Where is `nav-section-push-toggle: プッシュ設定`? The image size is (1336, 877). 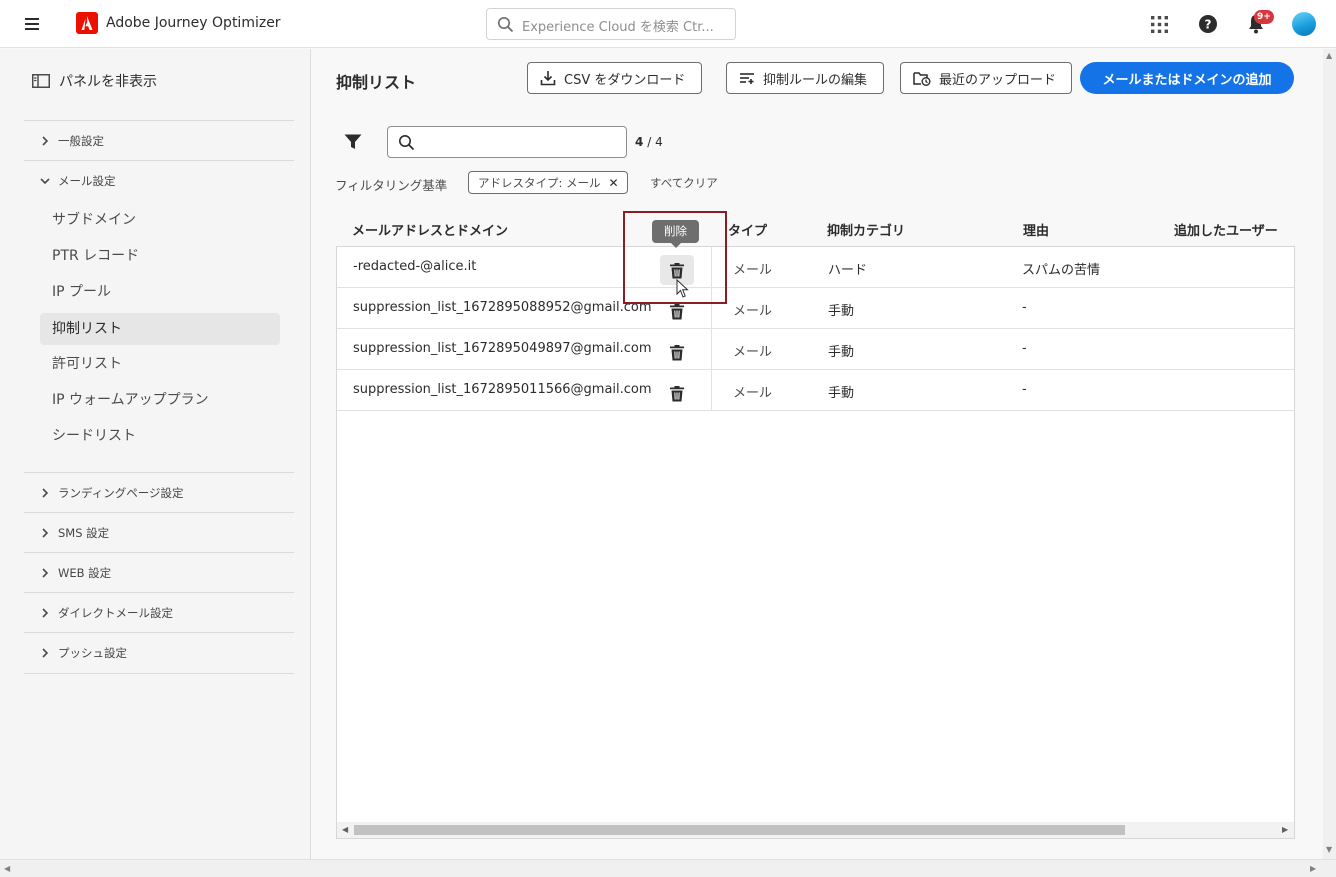 nav-section-push-toggle: プッシュ設定 is located at coordinates (159, 653).